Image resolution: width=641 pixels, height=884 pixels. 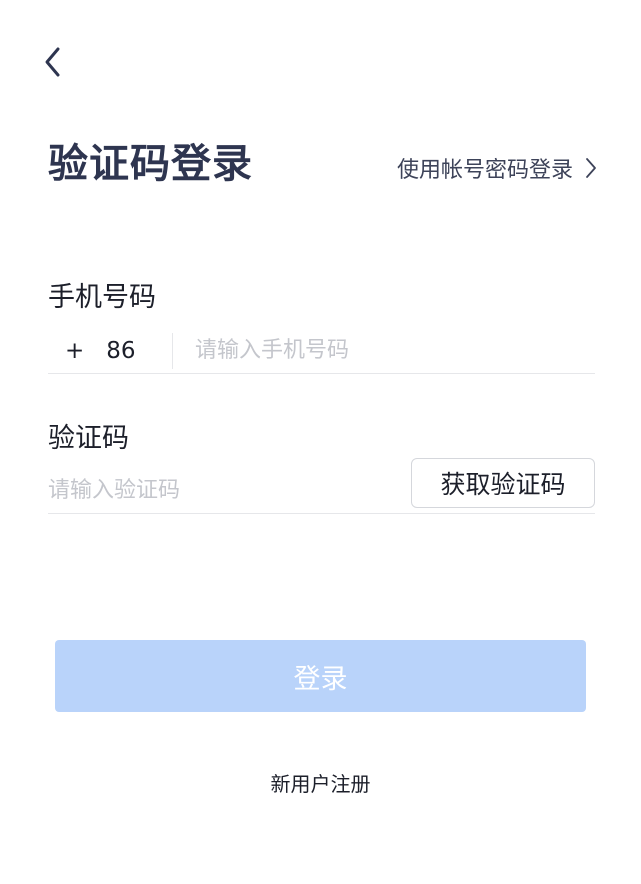 What do you see at coordinates (384, 350) in the screenshot?
I see `phone-input` at bounding box center [384, 350].